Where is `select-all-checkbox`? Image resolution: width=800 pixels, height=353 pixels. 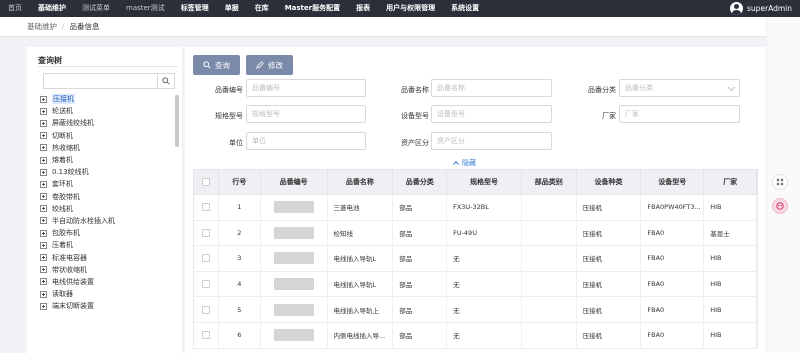
select-all-checkbox is located at coordinates (205, 182).